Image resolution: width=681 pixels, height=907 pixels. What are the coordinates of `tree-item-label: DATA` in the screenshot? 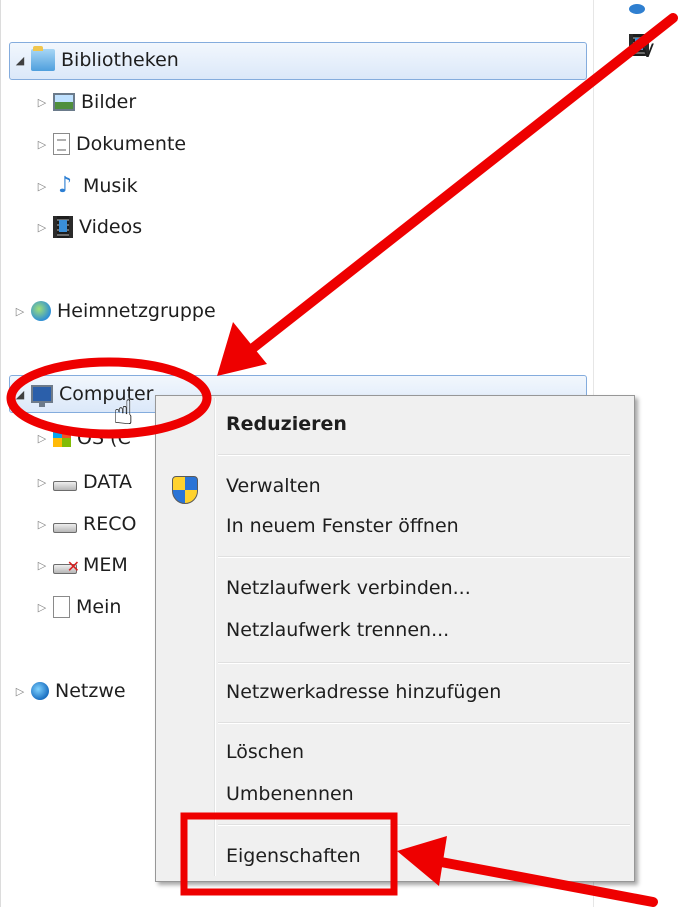 It's located at (107, 482).